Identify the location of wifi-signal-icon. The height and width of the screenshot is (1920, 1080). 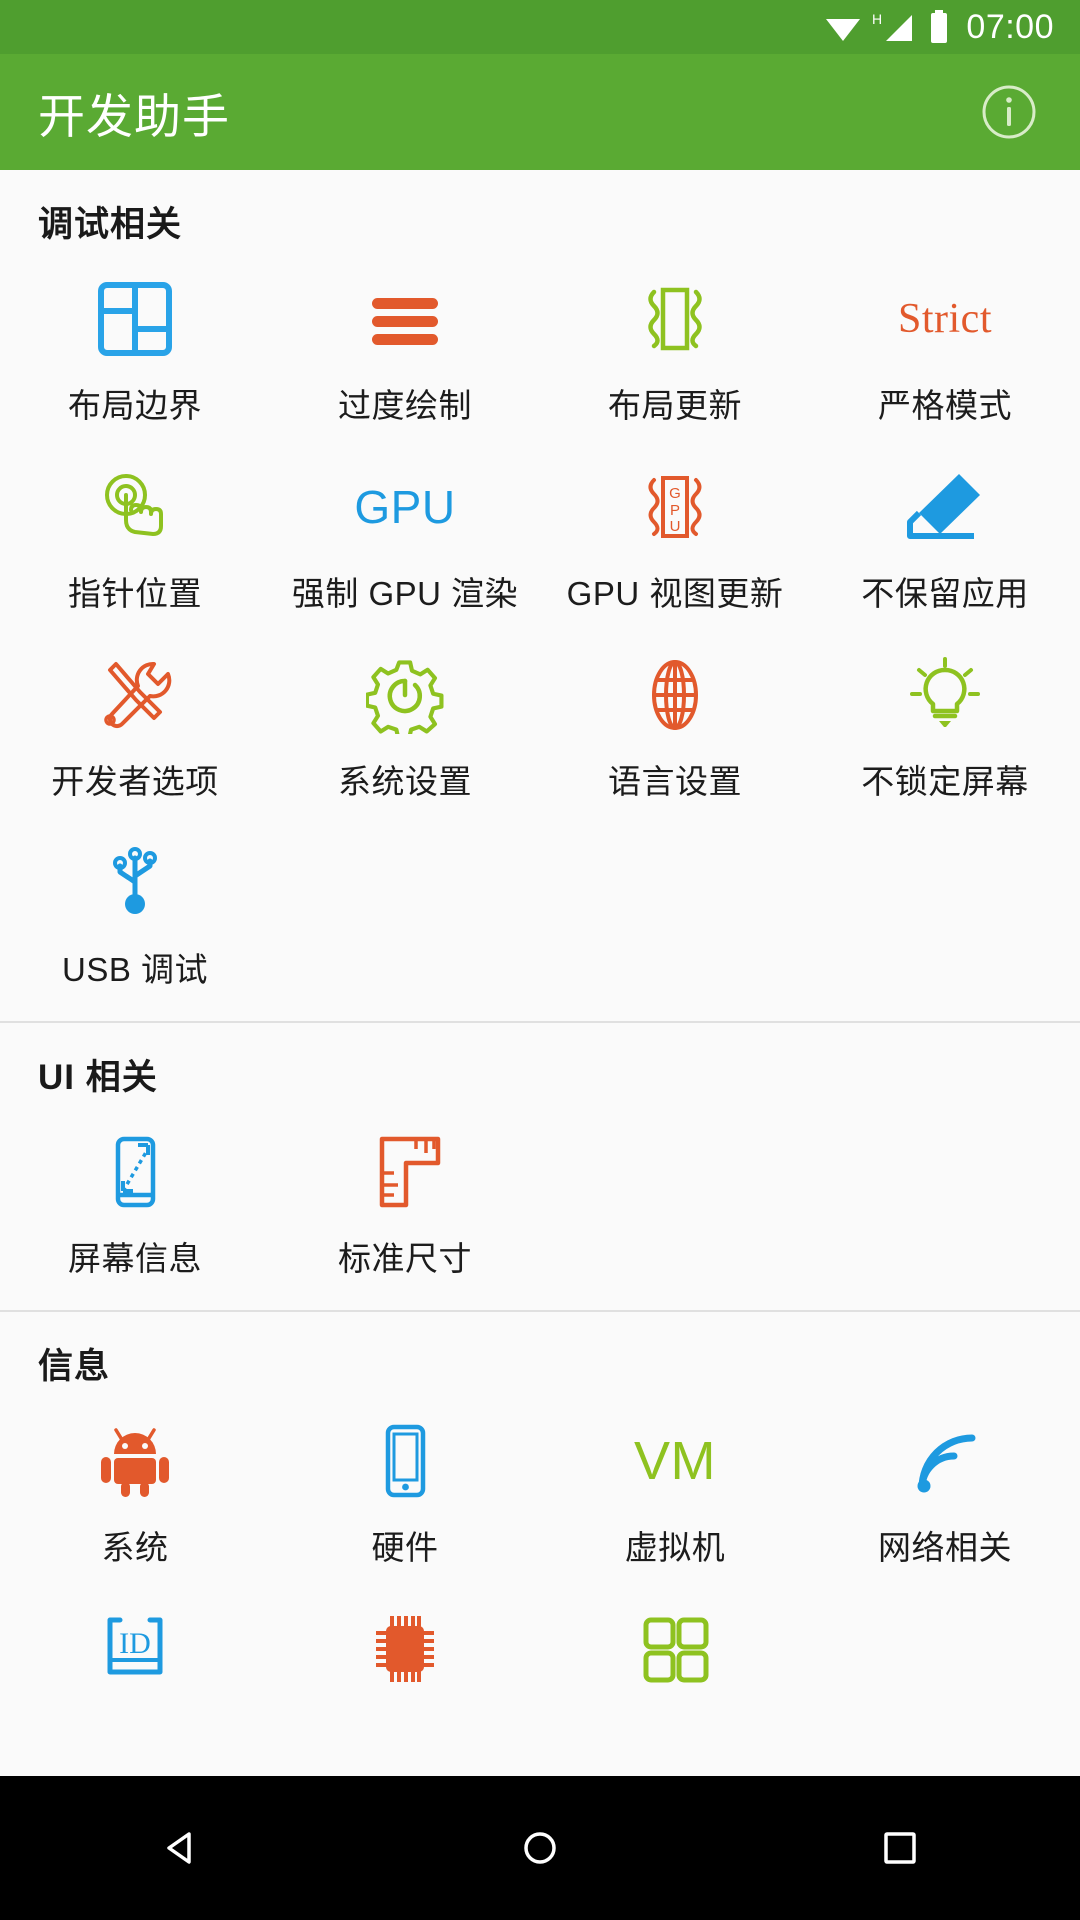
(945, 1461).